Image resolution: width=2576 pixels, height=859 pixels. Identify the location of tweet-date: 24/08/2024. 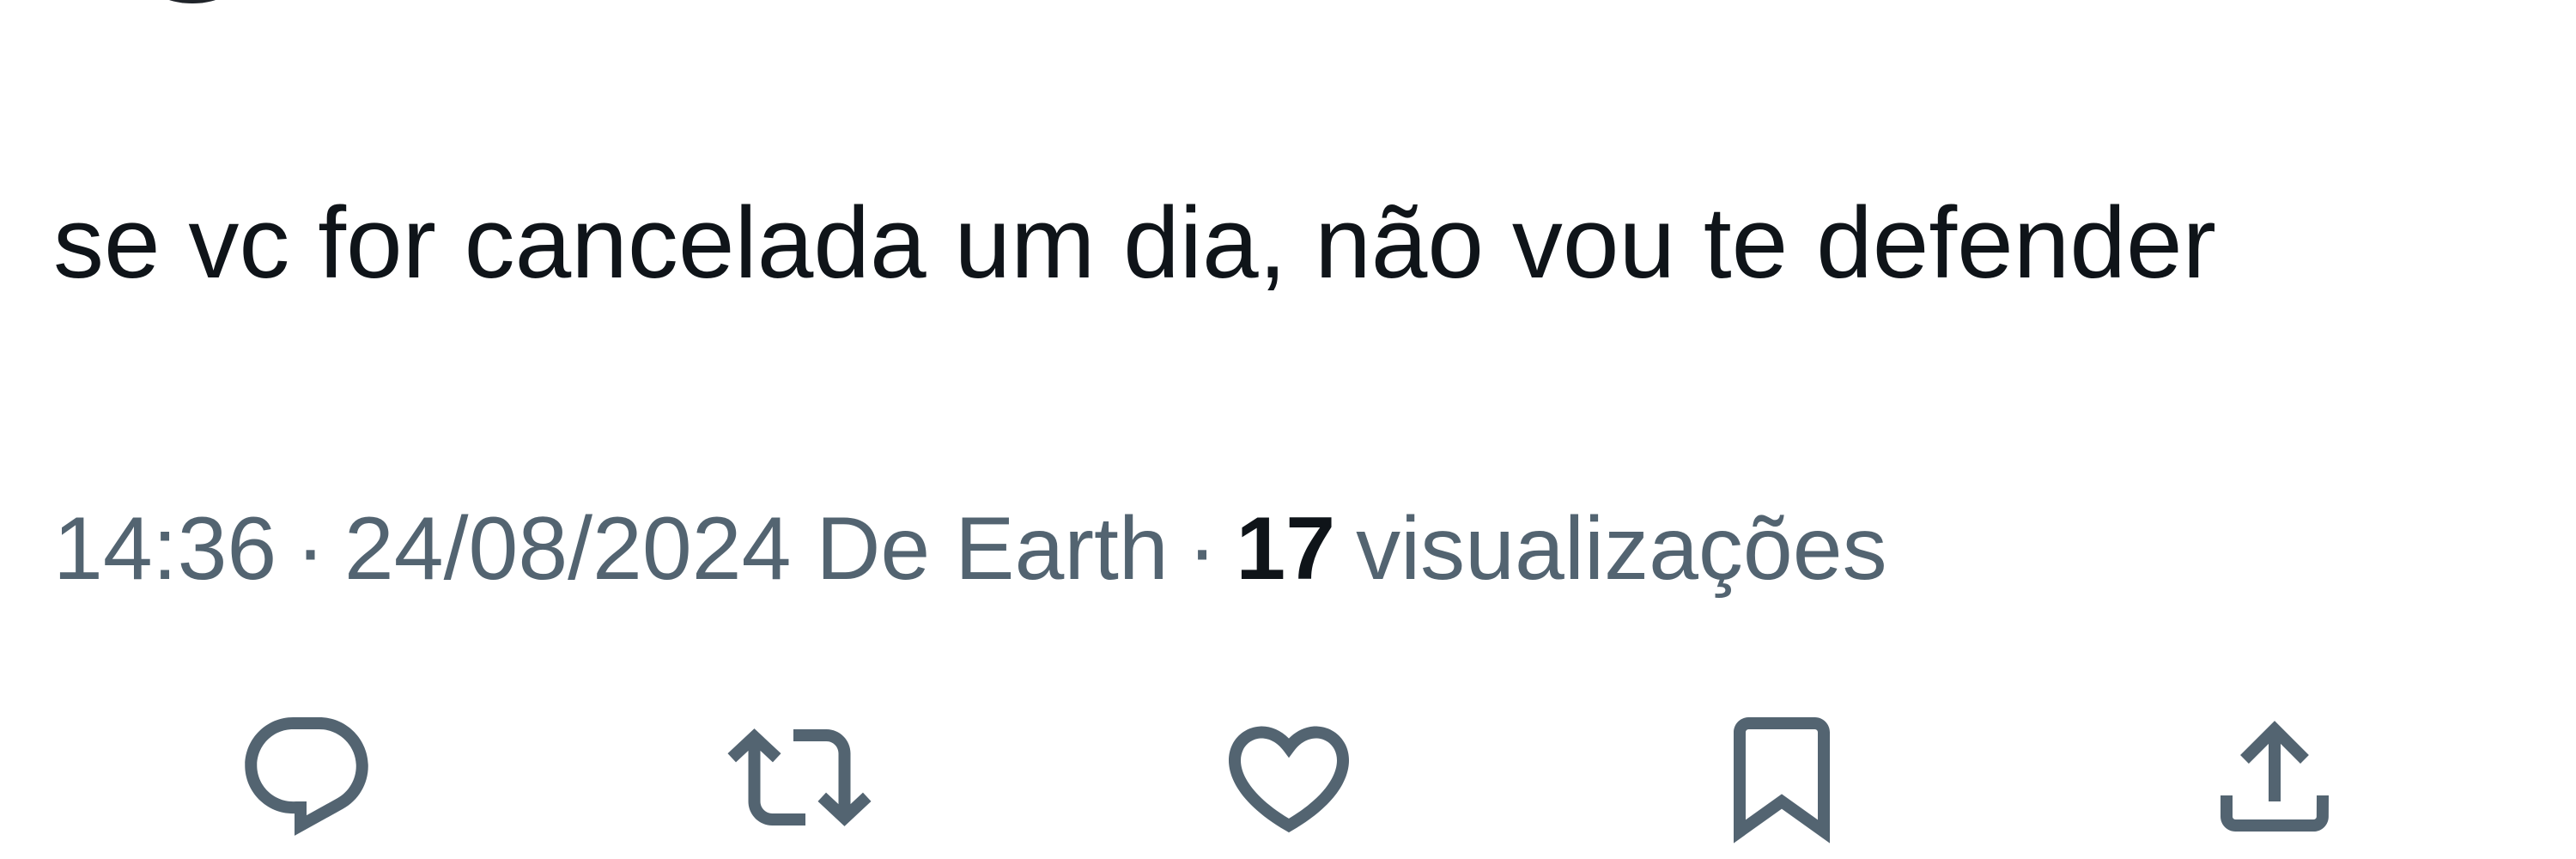
(568, 549).